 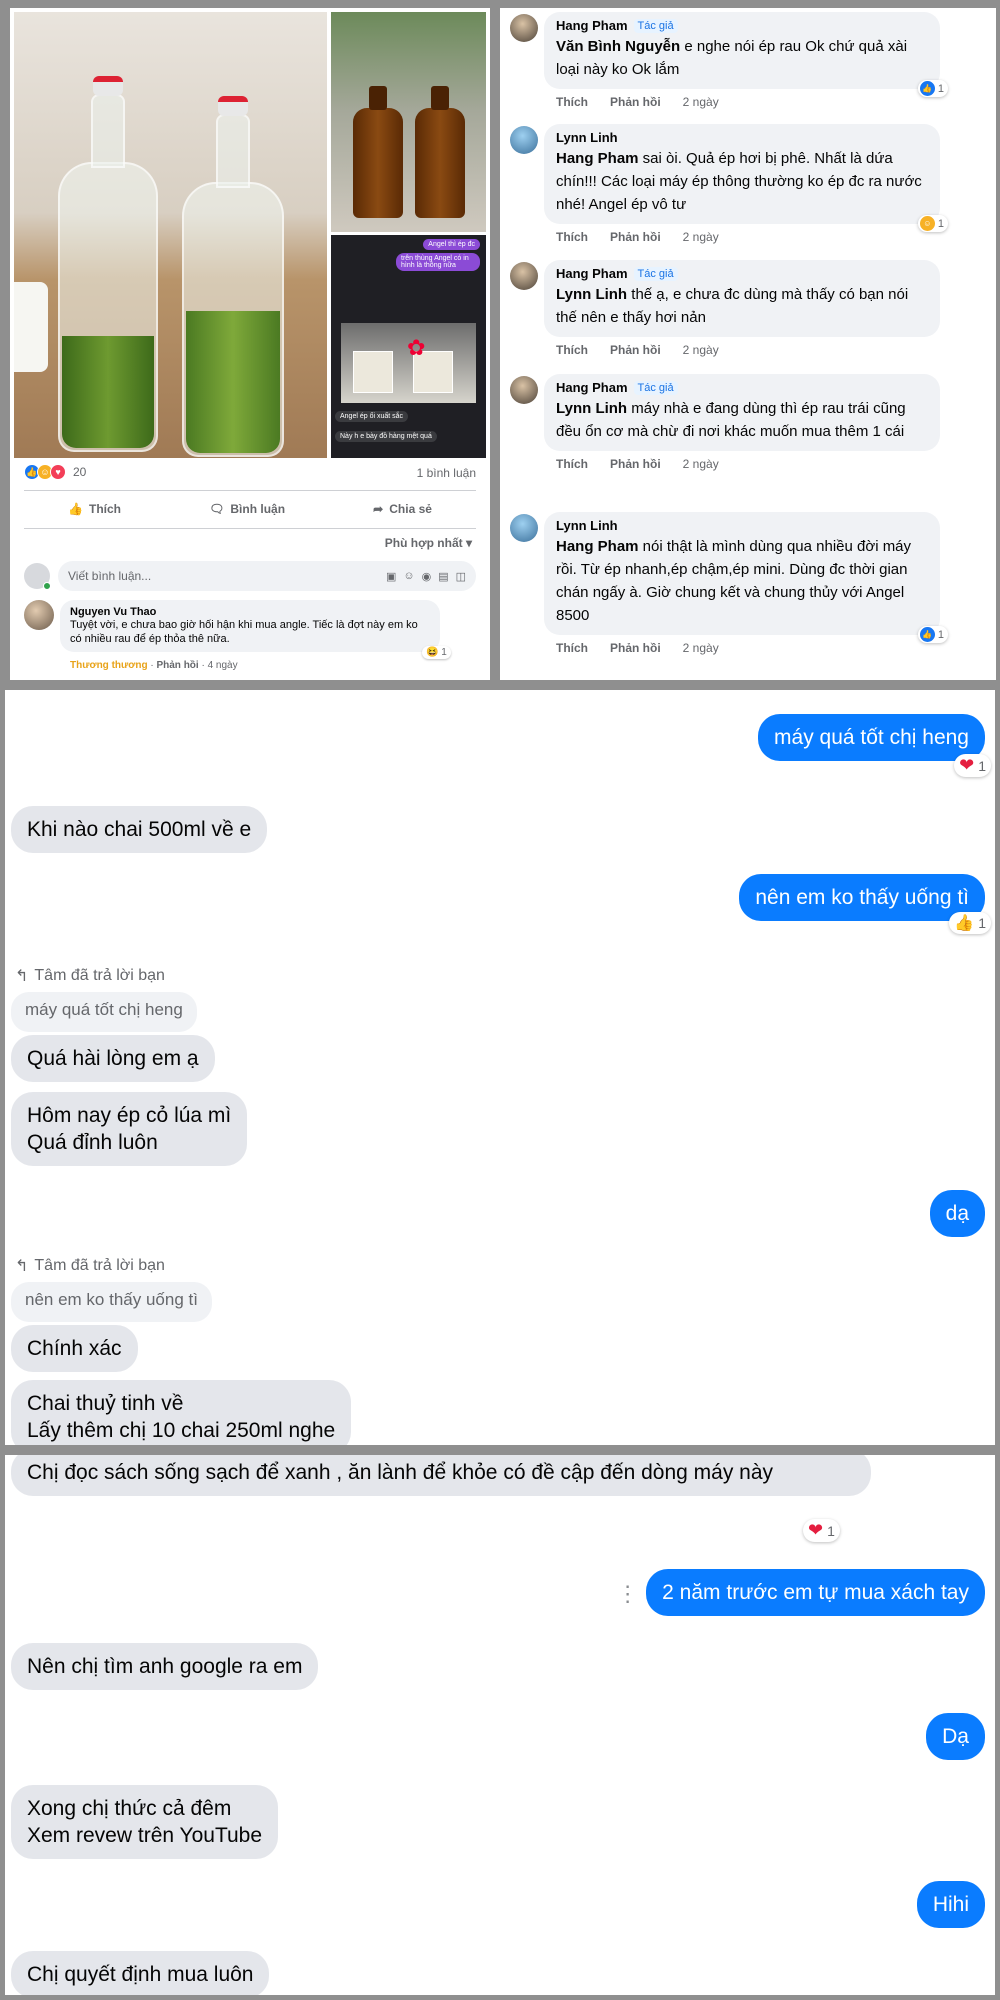 What do you see at coordinates (74, 1348) in the screenshot?
I see `incoming-message: Chính xác` at bounding box center [74, 1348].